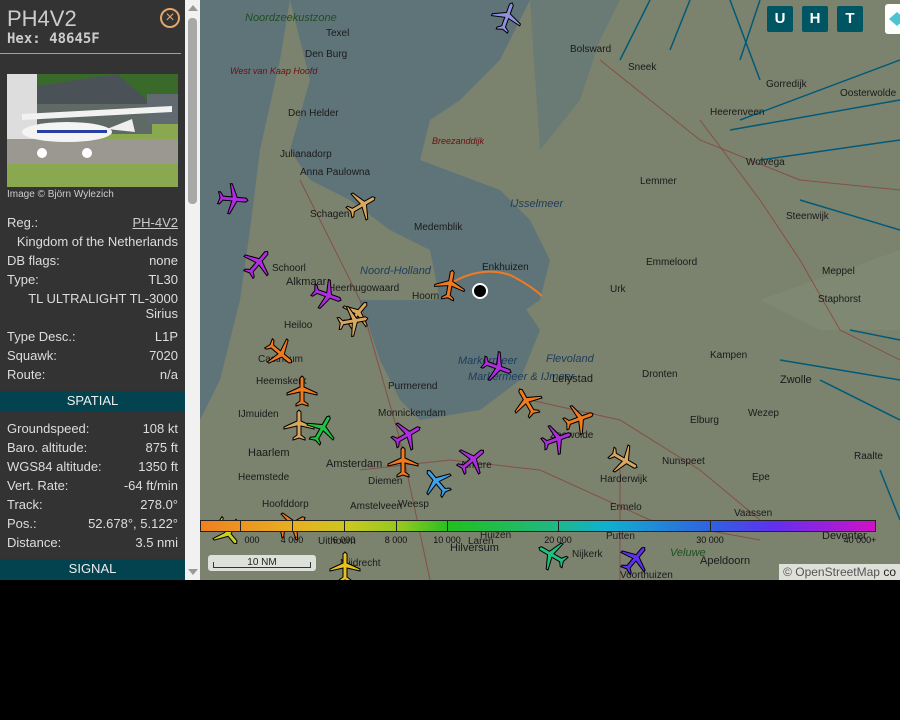 Image resolution: width=900 pixels, height=720 pixels. What do you see at coordinates (193, 8) in the screenshot?
I see `scroll-up-icon` at bounding box center [193, 8].